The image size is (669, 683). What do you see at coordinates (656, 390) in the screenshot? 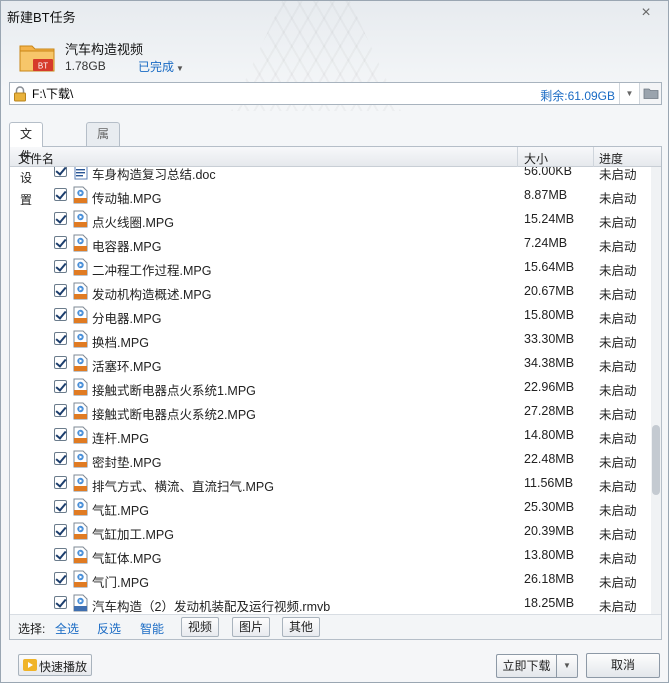
I see `file-list-scrollbar` at bounding box center [656, 390].